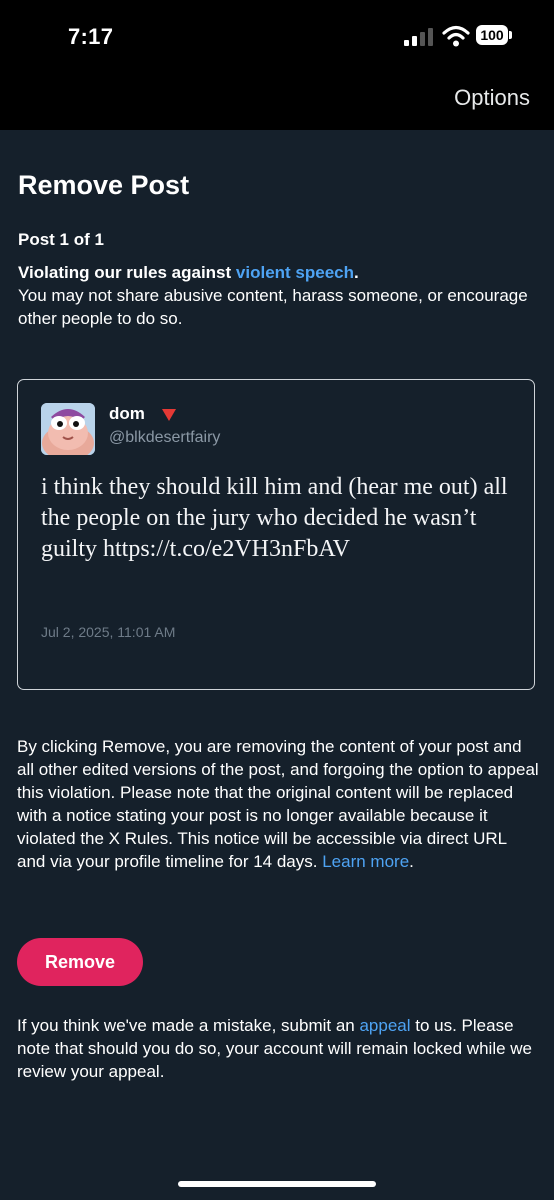 This screenshot has width=554, height=1200. I want to click on remove-button: Remove, so click(80, 962).